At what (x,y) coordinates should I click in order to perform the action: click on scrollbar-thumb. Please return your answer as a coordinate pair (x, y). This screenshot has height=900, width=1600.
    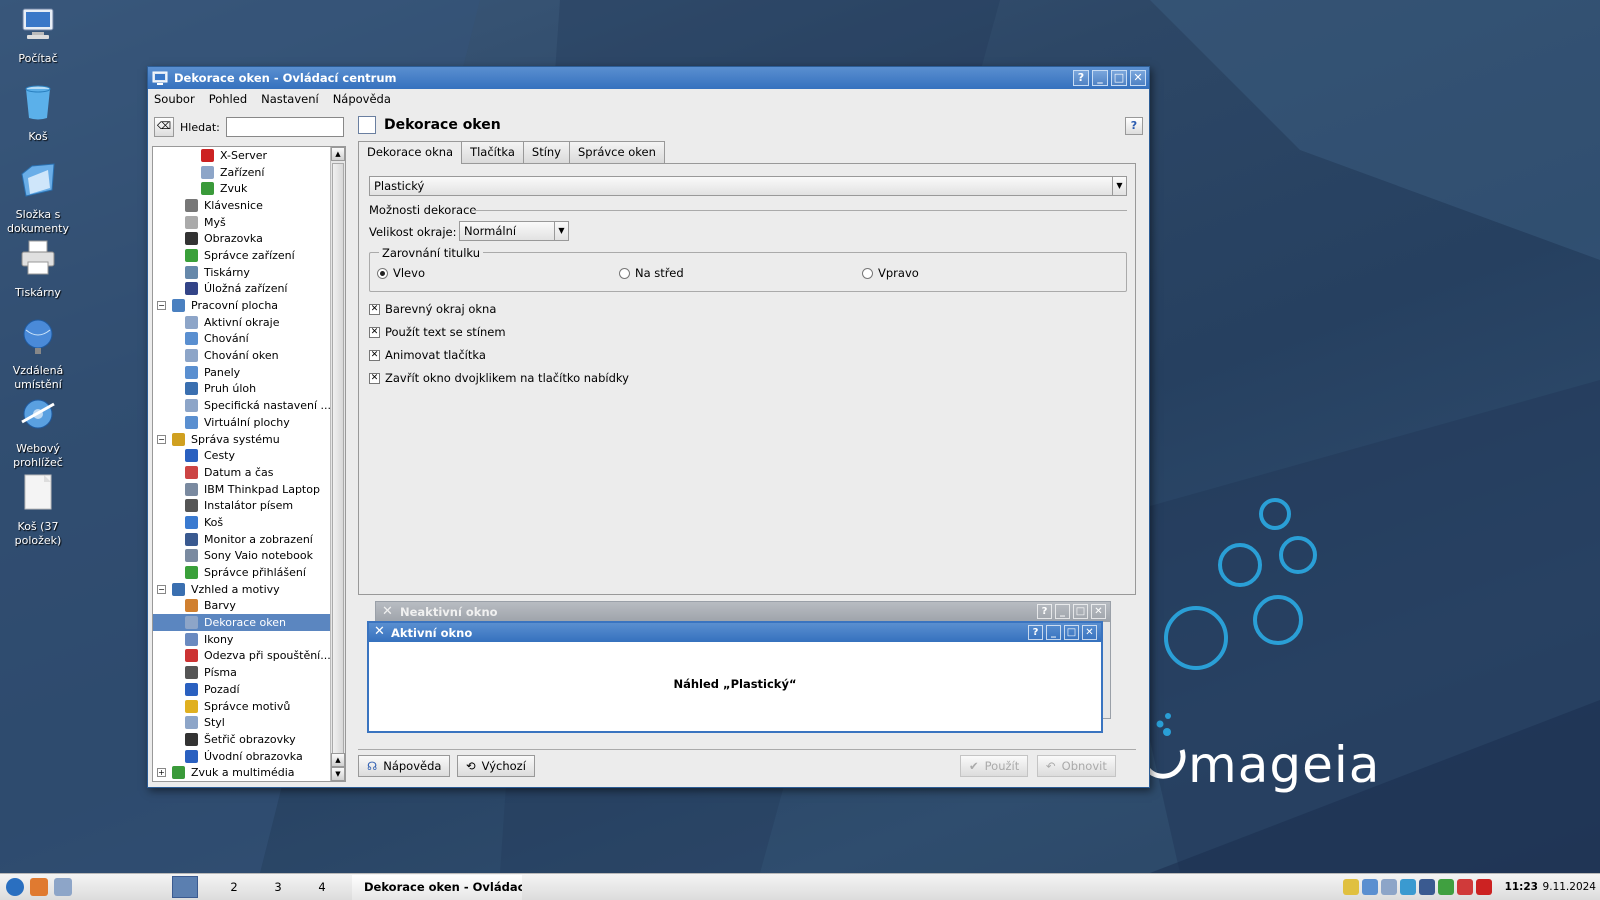
    Looking at the image, I should click on (338, 463).